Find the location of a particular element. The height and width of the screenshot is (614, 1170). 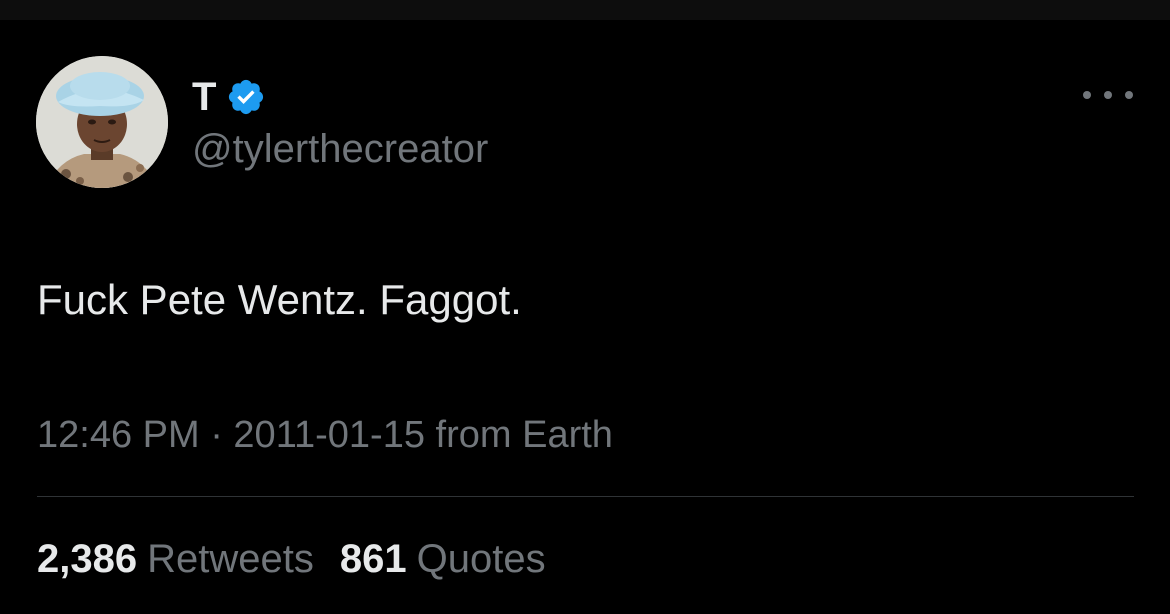

quotes-count: 861 is located at coordinates (373, 559).